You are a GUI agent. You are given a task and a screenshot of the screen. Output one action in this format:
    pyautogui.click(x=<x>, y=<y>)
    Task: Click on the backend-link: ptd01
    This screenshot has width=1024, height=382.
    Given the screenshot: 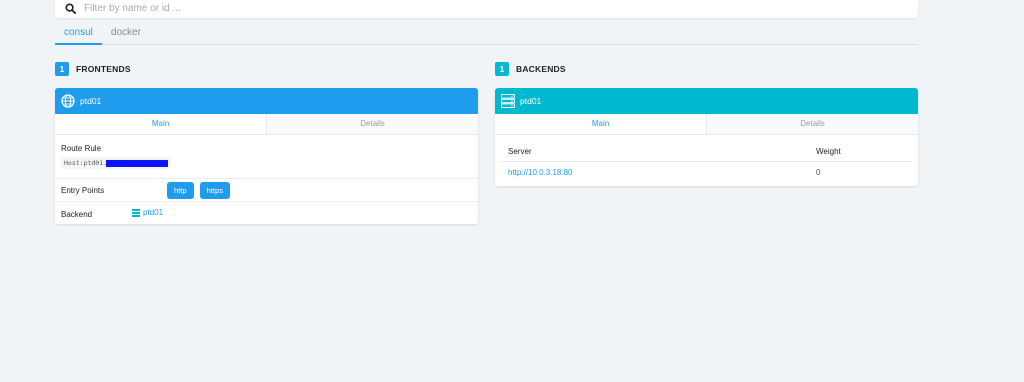 What is the action you would take?
    pyautogui.click(x=147, y=212)
    